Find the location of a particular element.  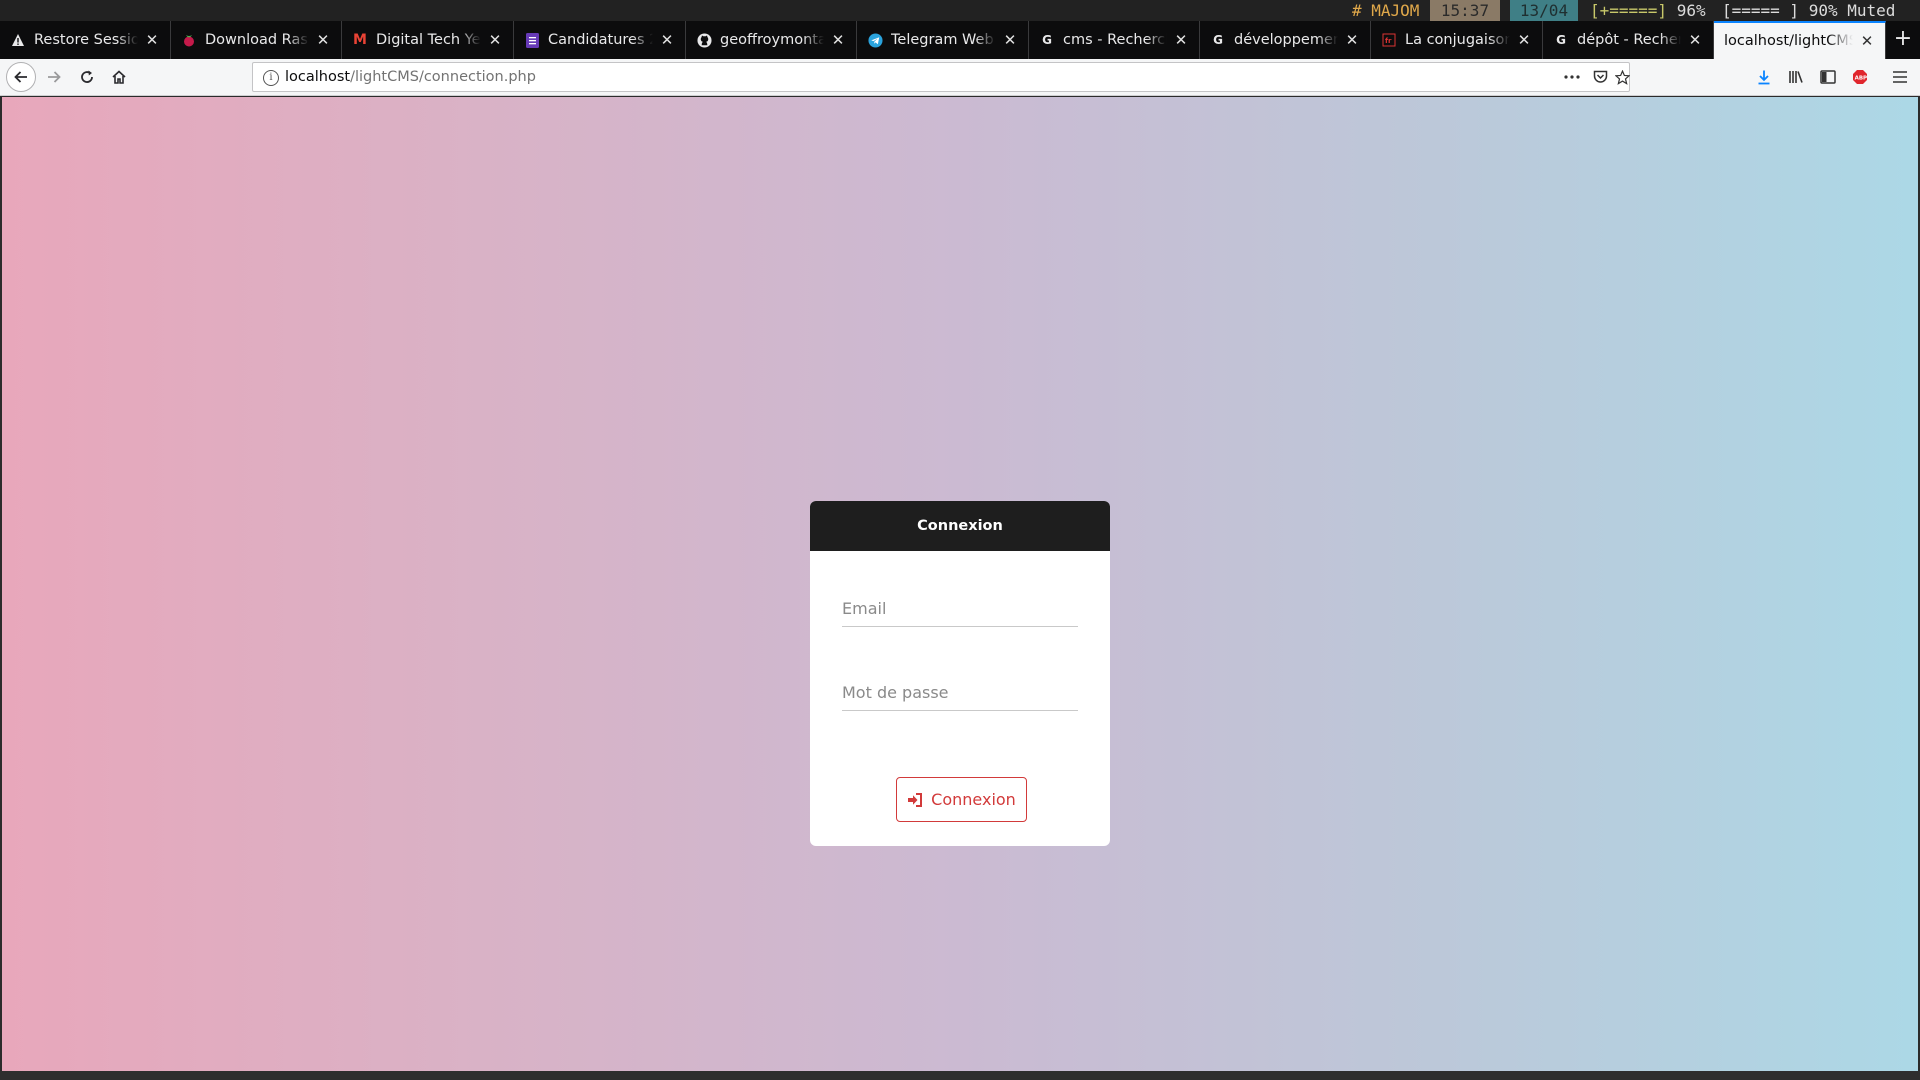

tab-title: Telegram Web is located at coordinates (942, 40).